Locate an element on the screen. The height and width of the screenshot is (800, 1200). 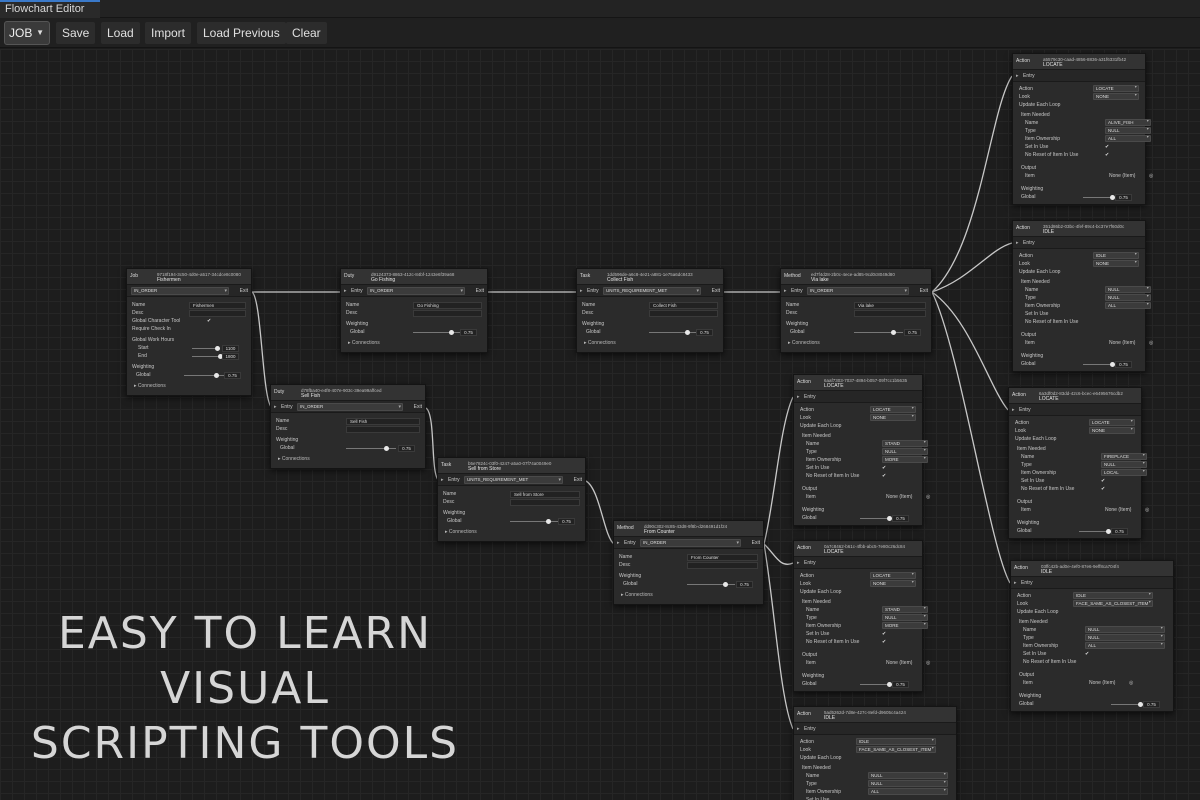
name-field: Collect Fish is located at coordinates (683, 305).